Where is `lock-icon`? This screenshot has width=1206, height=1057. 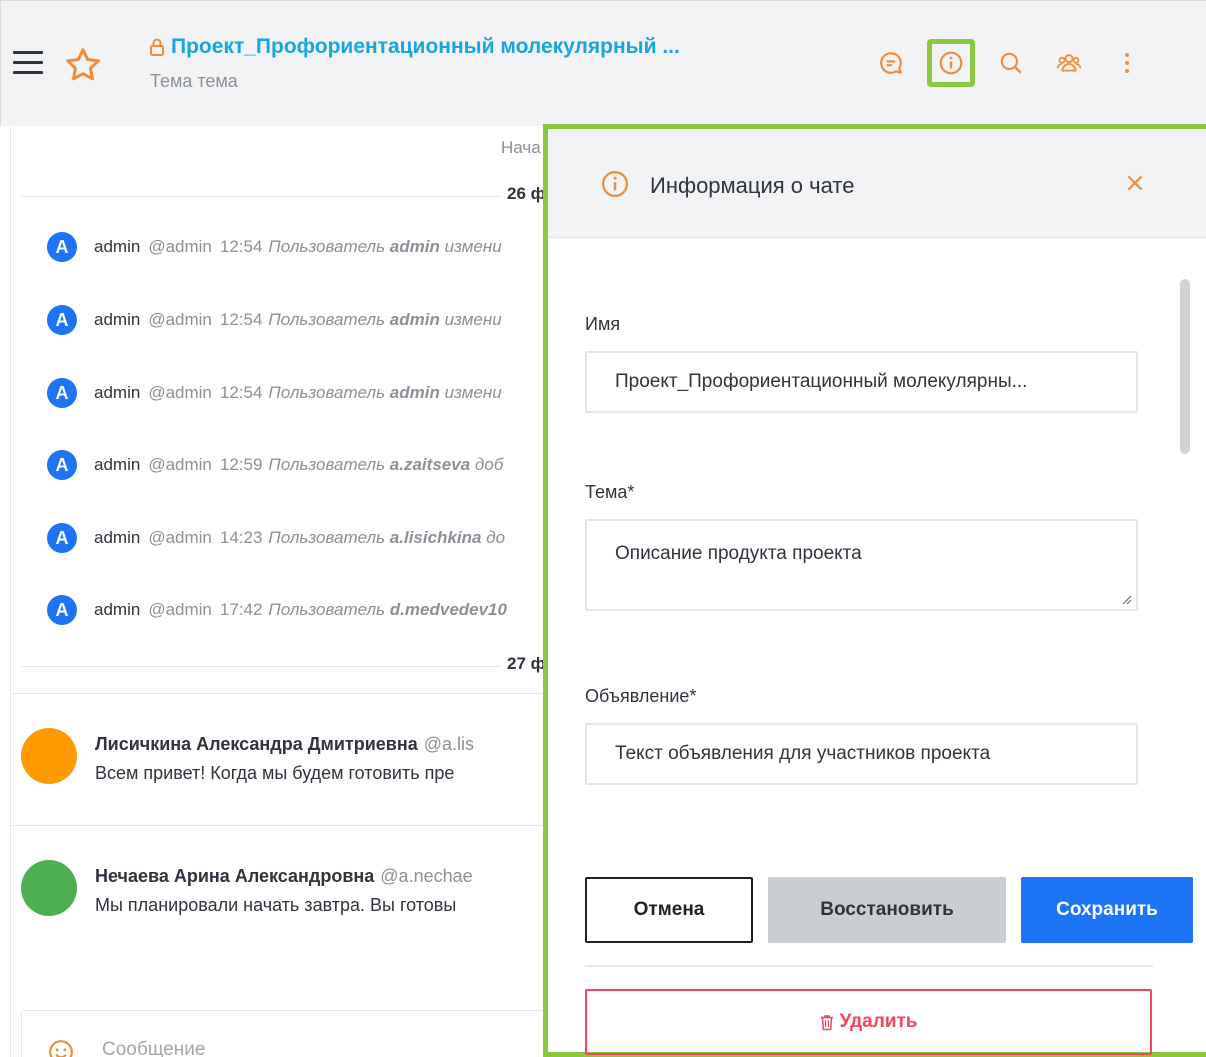 lock-icon is located at coordinates (157, 47).